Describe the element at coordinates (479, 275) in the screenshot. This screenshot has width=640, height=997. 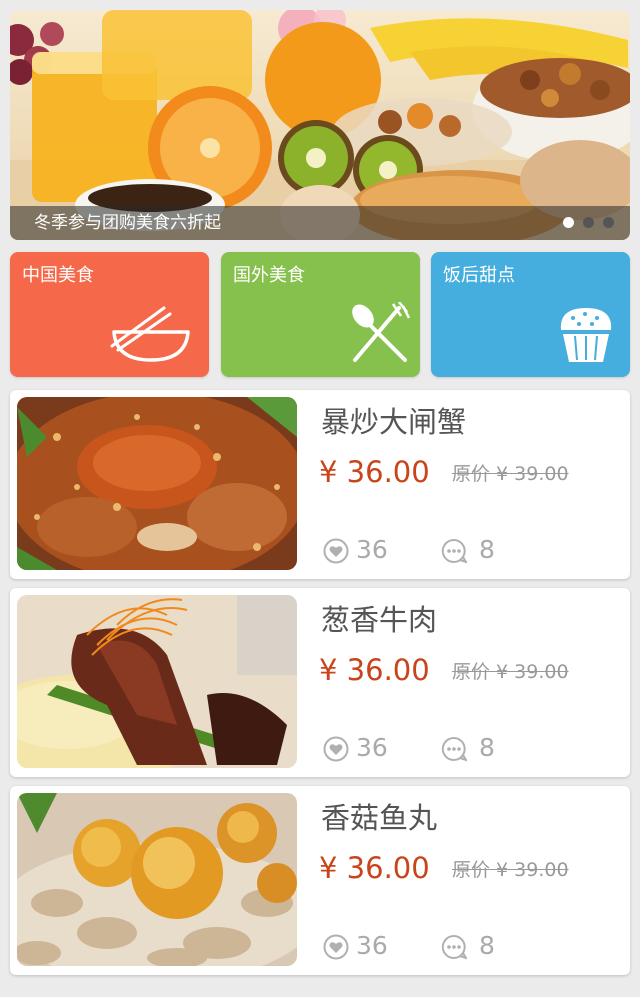
I see `category-label: 饭后甜点` at that location.